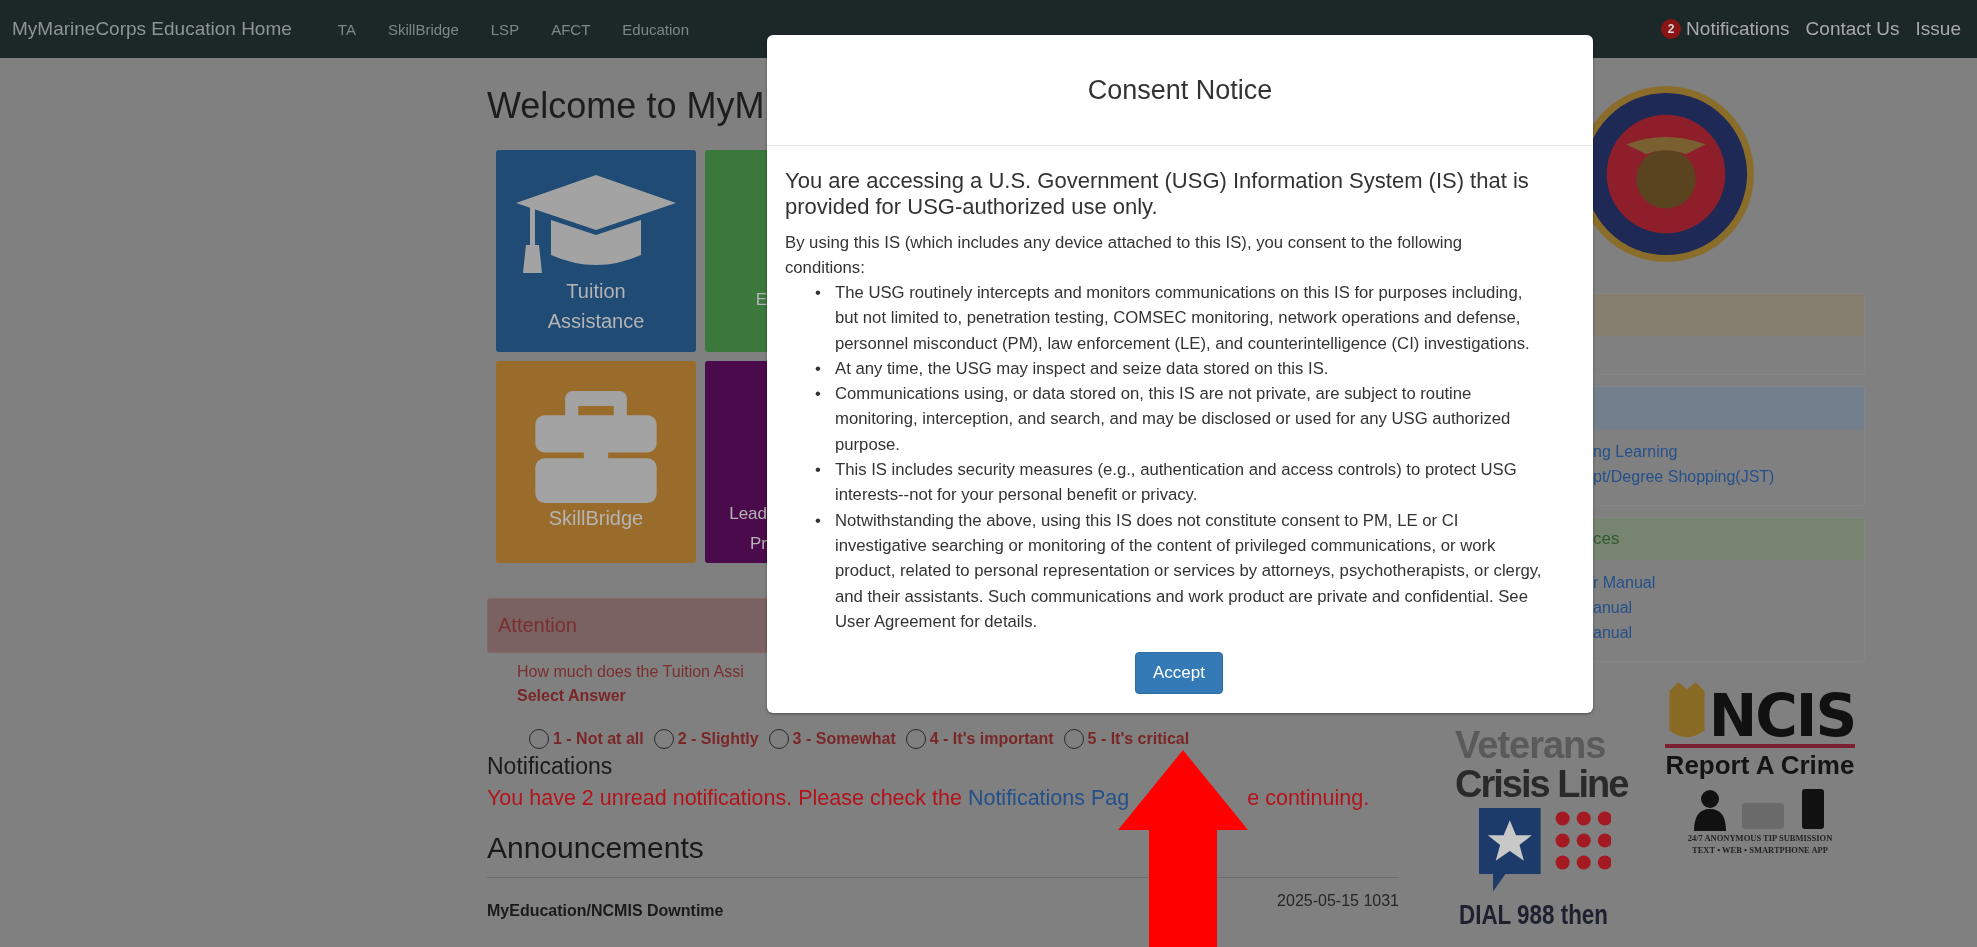  What do you see at coordinates (656, 29) in the screenshot?
I see `nav-link: Education` at bounding box center [656, 29].